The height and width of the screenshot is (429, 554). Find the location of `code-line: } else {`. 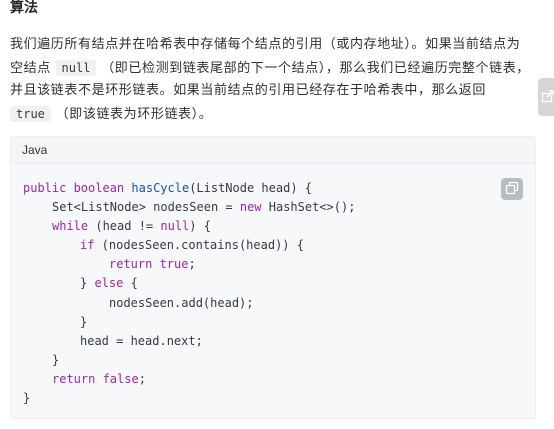

code-line: } else { is located at coordinates (189, 283).